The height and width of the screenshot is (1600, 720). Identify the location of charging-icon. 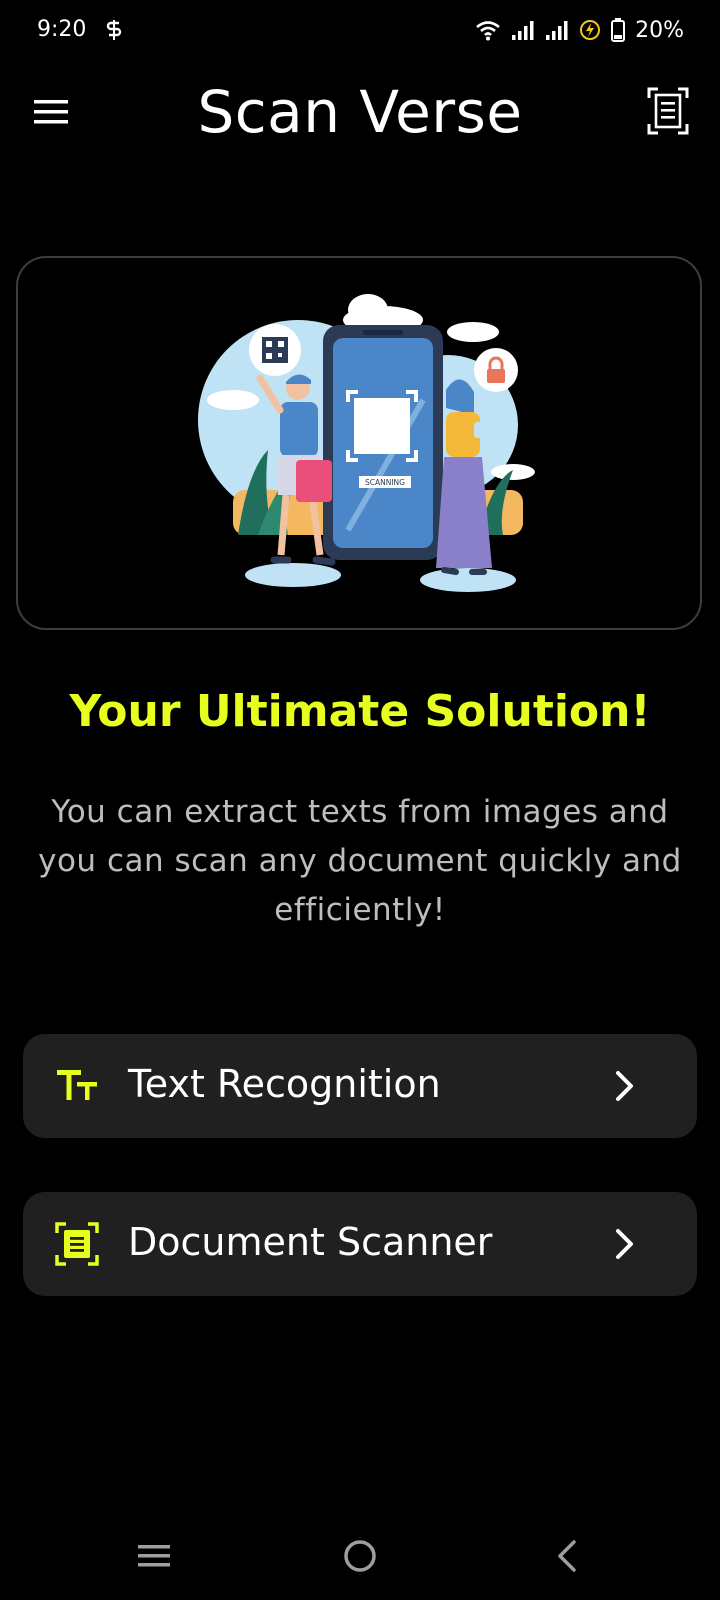
(590, 30).